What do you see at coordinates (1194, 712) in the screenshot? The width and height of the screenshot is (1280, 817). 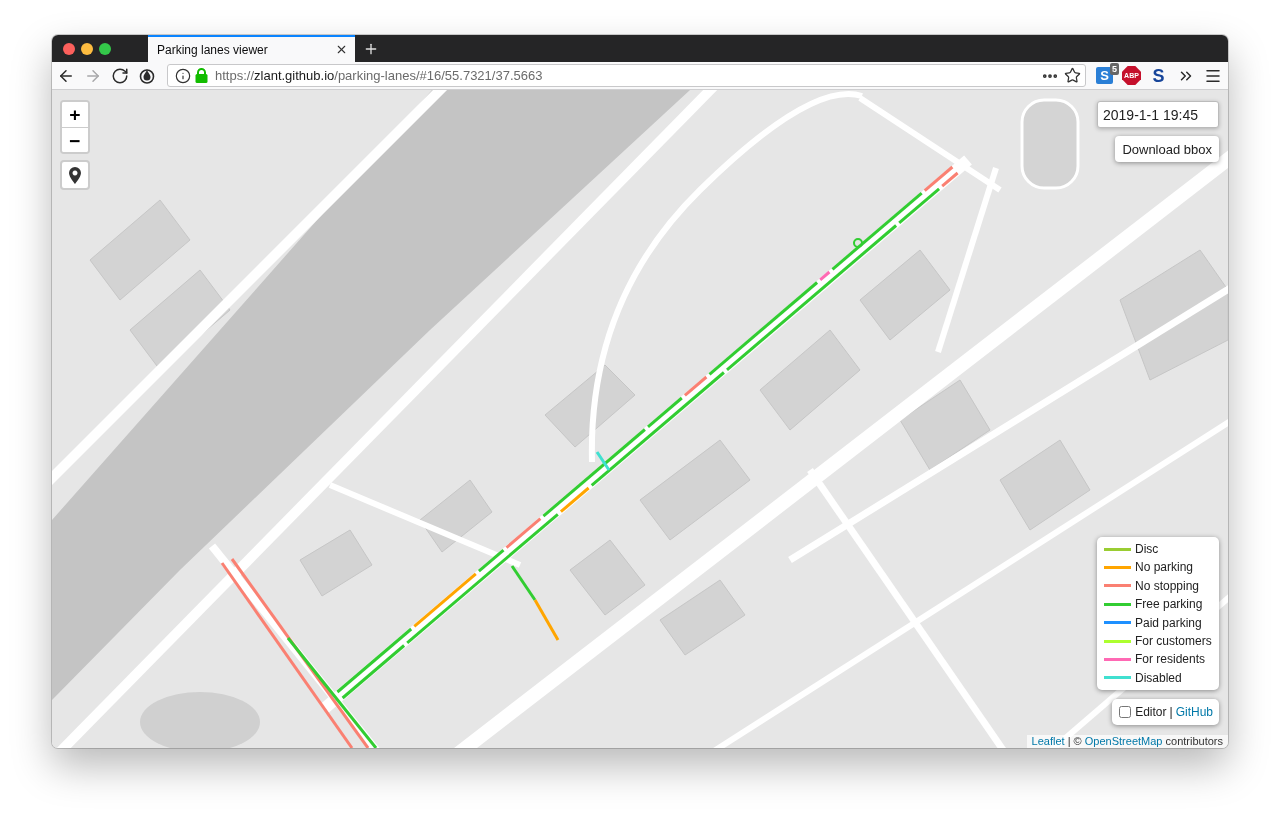 I see `github-link: GitHub` at bounding box center [1194, 712].